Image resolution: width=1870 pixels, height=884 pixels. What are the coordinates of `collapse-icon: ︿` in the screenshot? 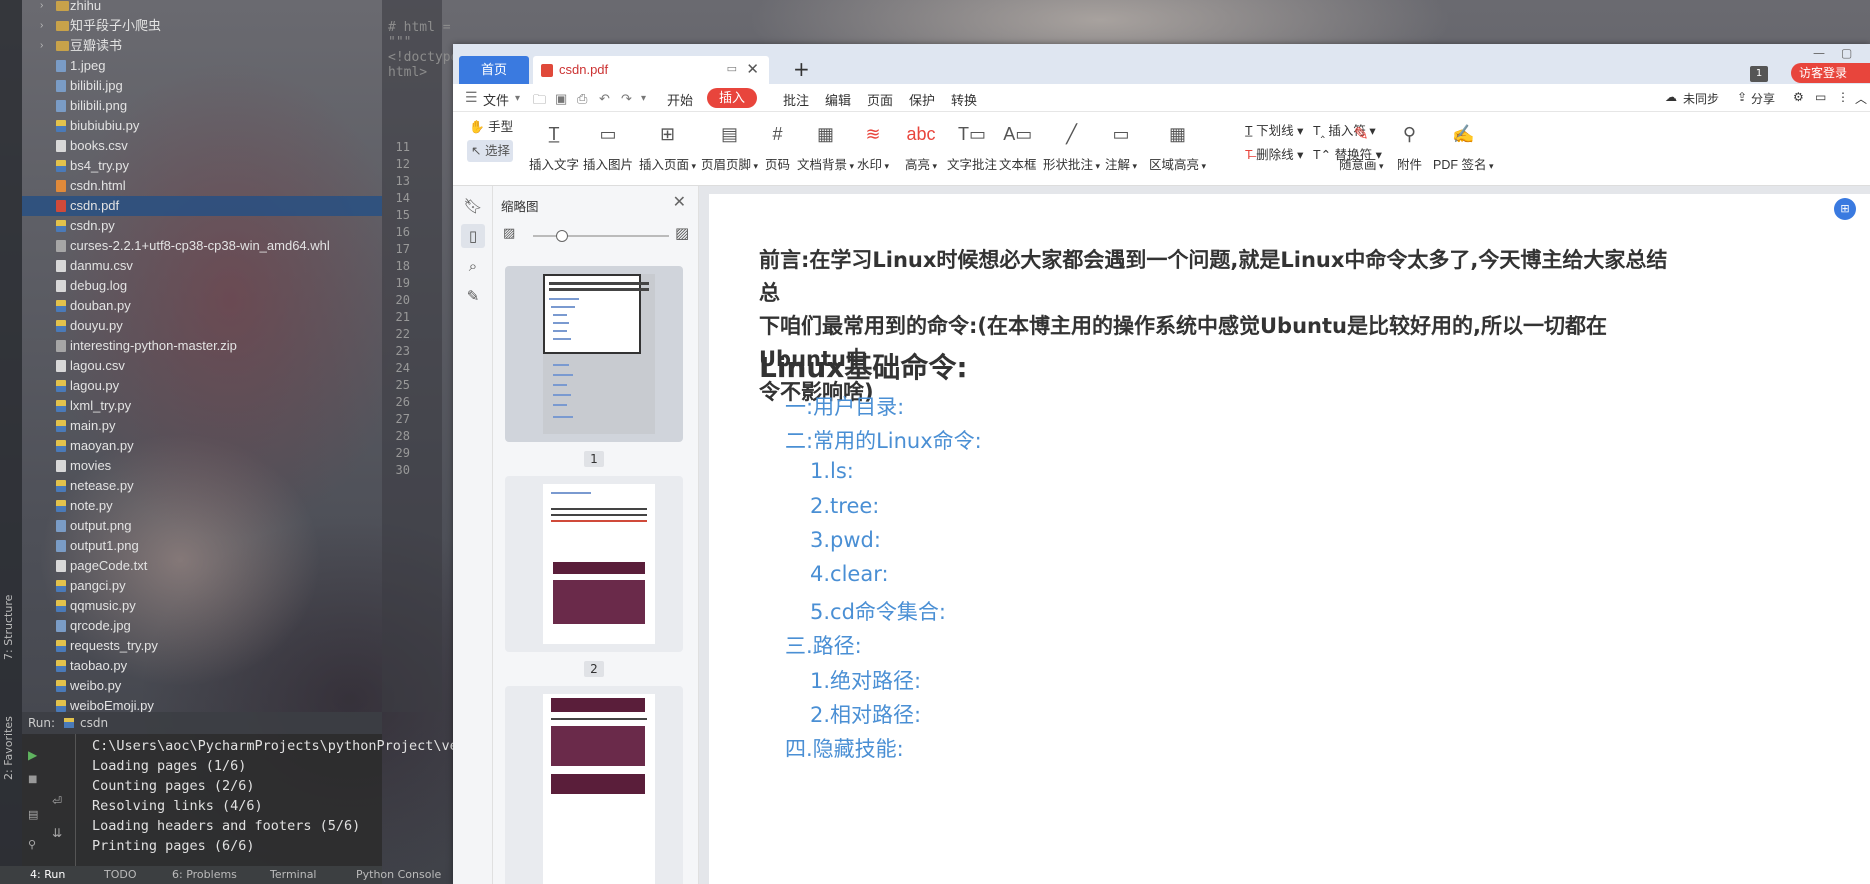 It's located at (1861, 98).